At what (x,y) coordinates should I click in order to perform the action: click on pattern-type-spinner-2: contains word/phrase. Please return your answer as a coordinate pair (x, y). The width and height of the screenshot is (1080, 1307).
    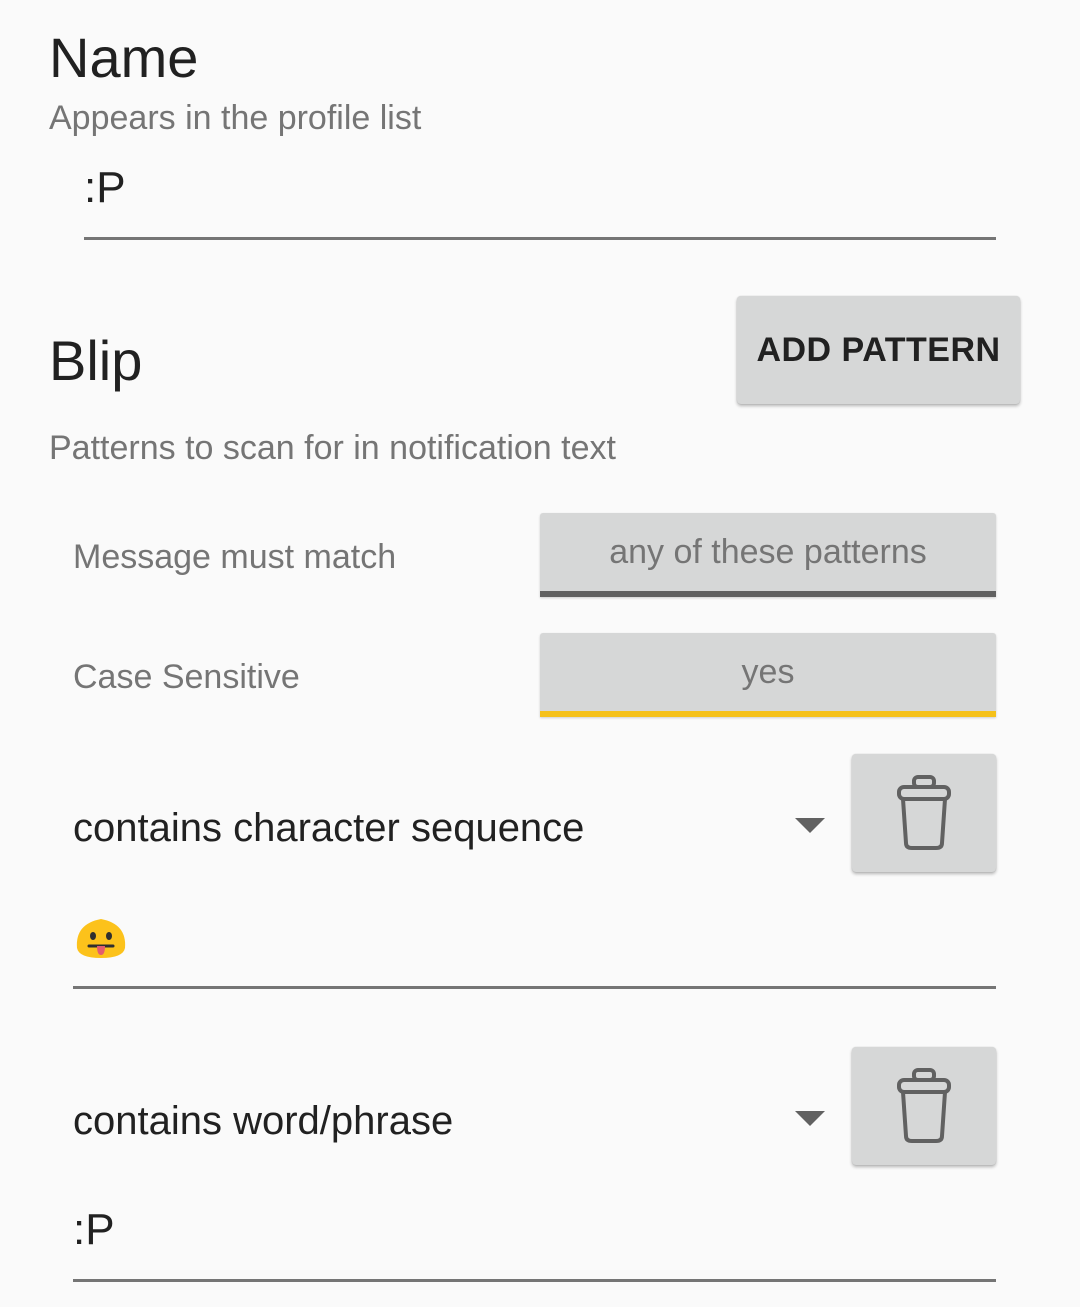
    Looking at the image, I should click on (453, 1120).